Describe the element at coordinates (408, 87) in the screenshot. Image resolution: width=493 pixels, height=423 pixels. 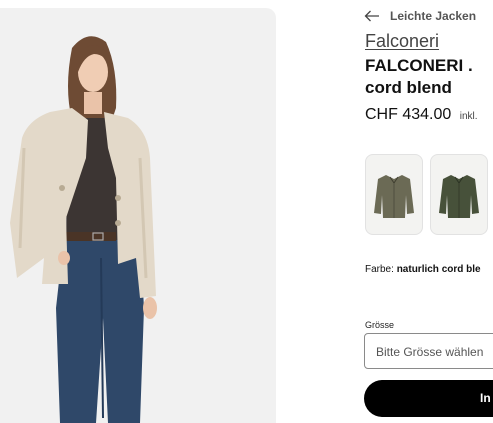
I see `product-title-line2: cord blend` at that location.